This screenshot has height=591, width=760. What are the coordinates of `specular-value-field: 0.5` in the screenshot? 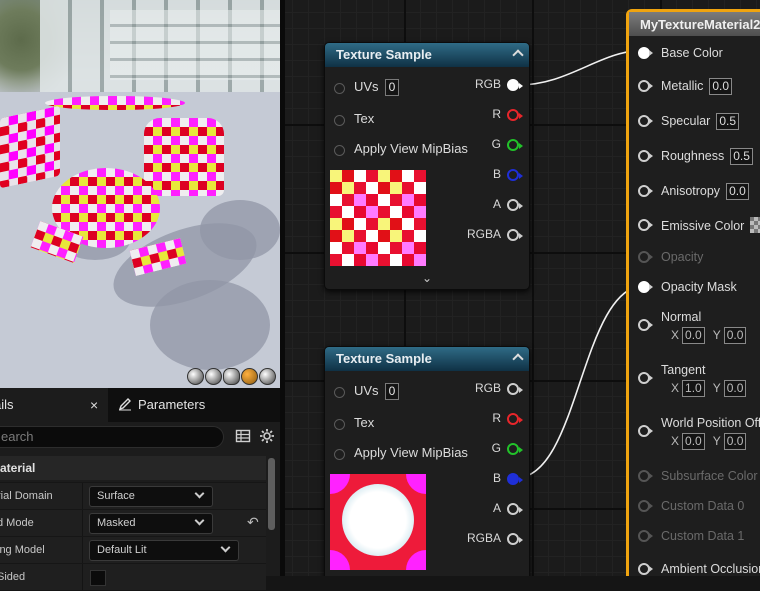 It's located at (728, 121).